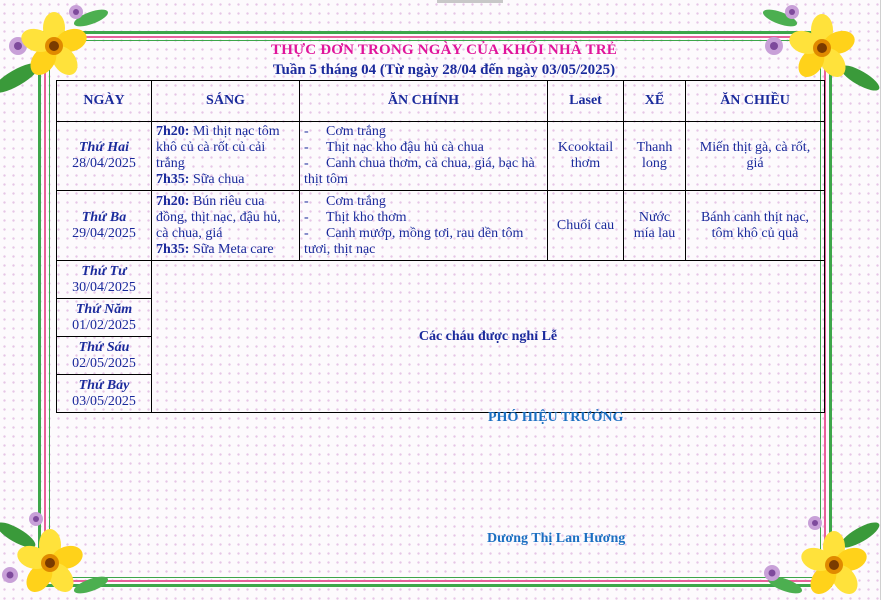 This screenshot has height=600, width=888. I want to click on signature-title: PHÓ HIỆU TRƯỞNG, so click(556, 417).